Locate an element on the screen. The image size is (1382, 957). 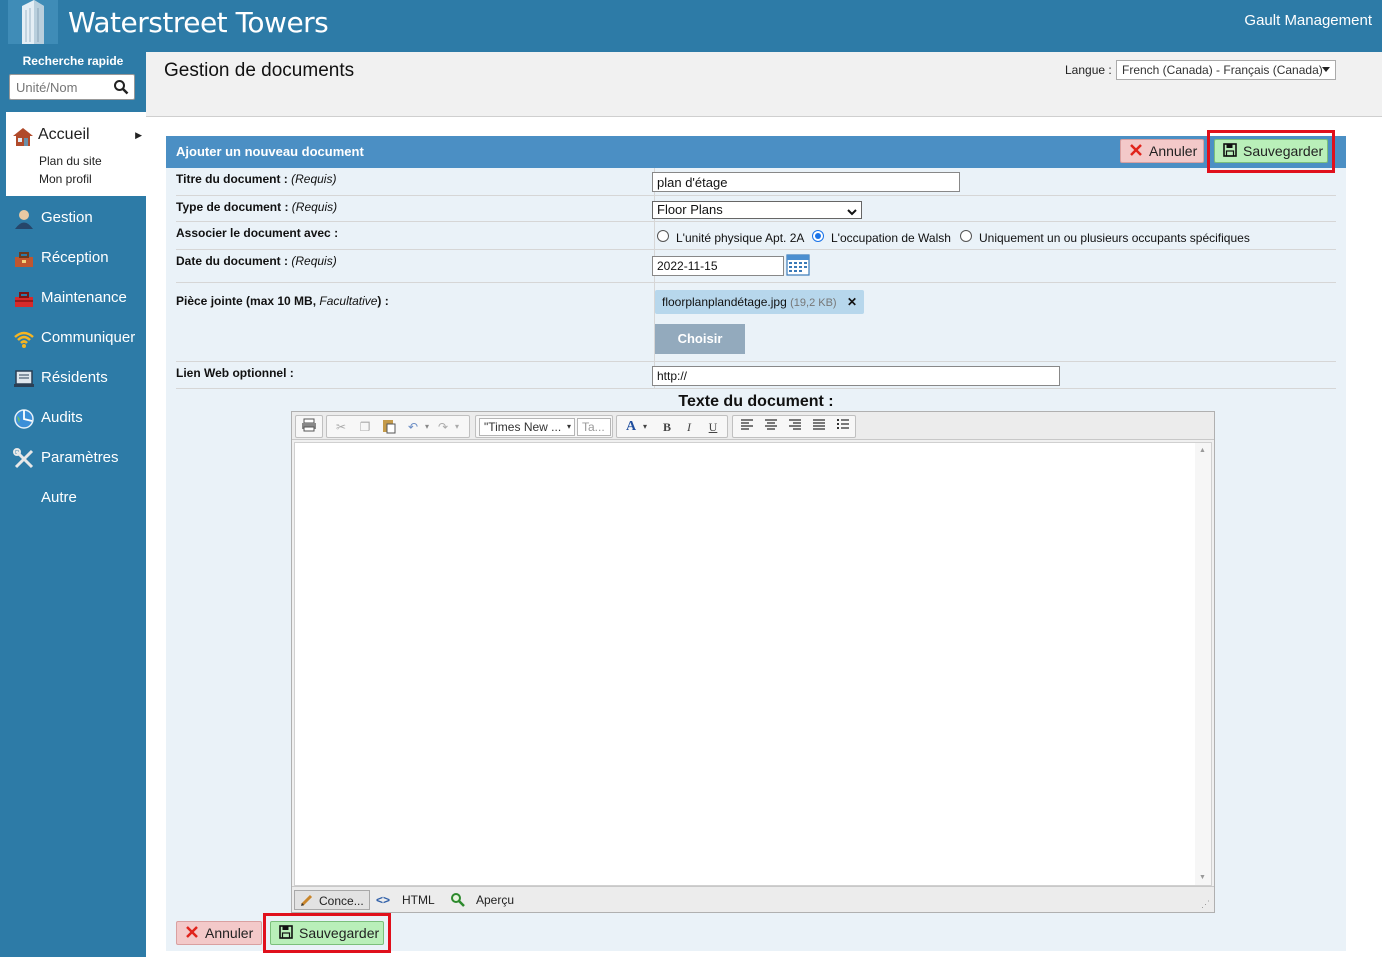
attached-file-chip: floorplanplandétage.jpg (19,2 KB) ✕ is located at coordinates (759, 302).